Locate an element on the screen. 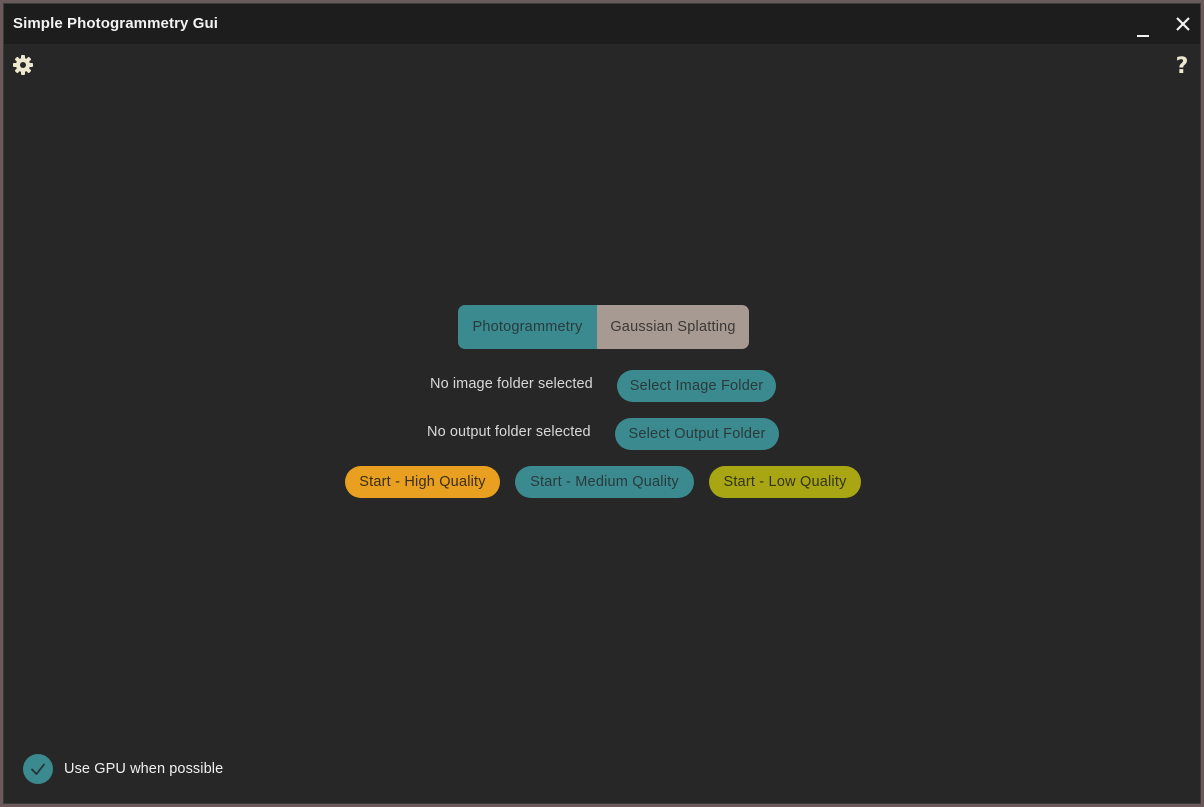 This screenshot has height=807, width=1204. minimize-button is located at coordinates (1143, 25).